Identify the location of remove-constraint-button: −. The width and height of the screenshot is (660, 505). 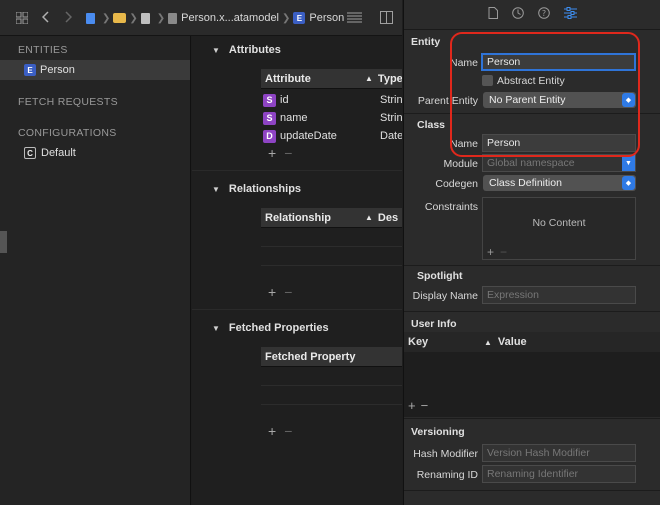
(503, 252).